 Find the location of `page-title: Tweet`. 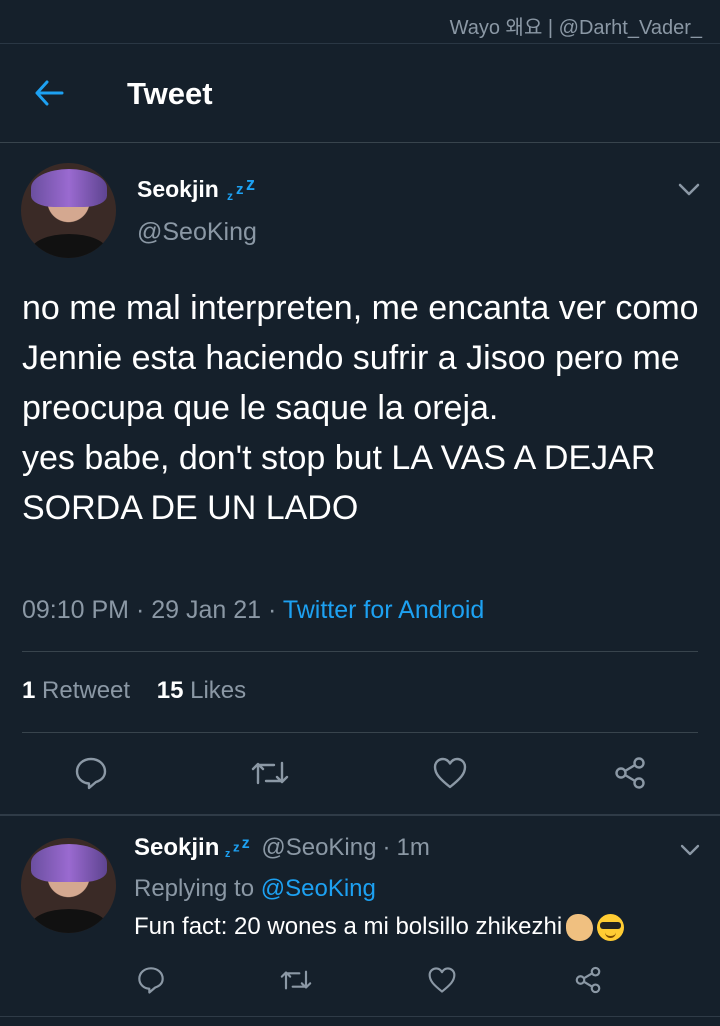

page-title: Tweet is located at coordinates (170, 93).